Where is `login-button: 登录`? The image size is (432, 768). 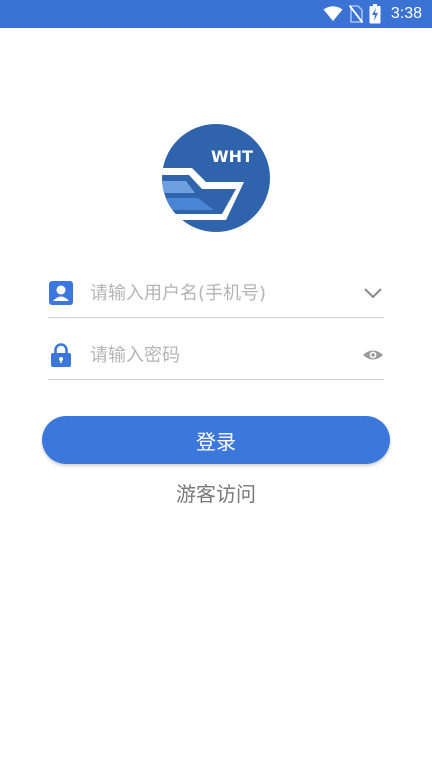
login-button: 登录 is located at coordinates (216, 440).